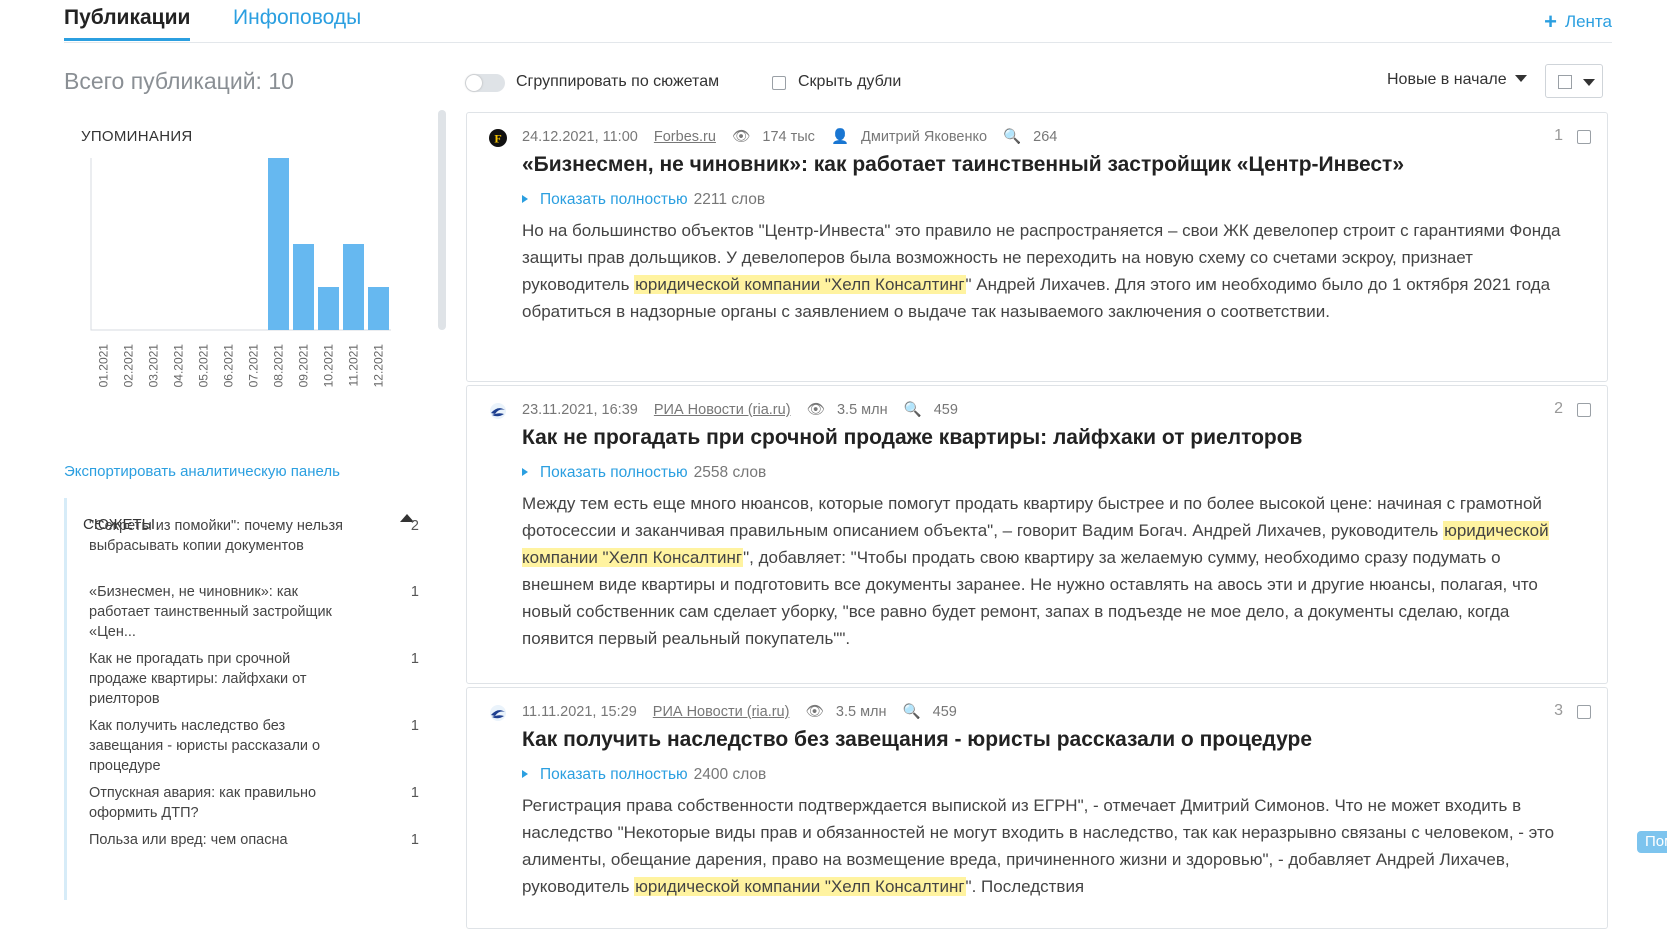  Describe the element at coordinates (354, 365) in the screenshot. I see `chart-tick-label: 11.2021` at that location.